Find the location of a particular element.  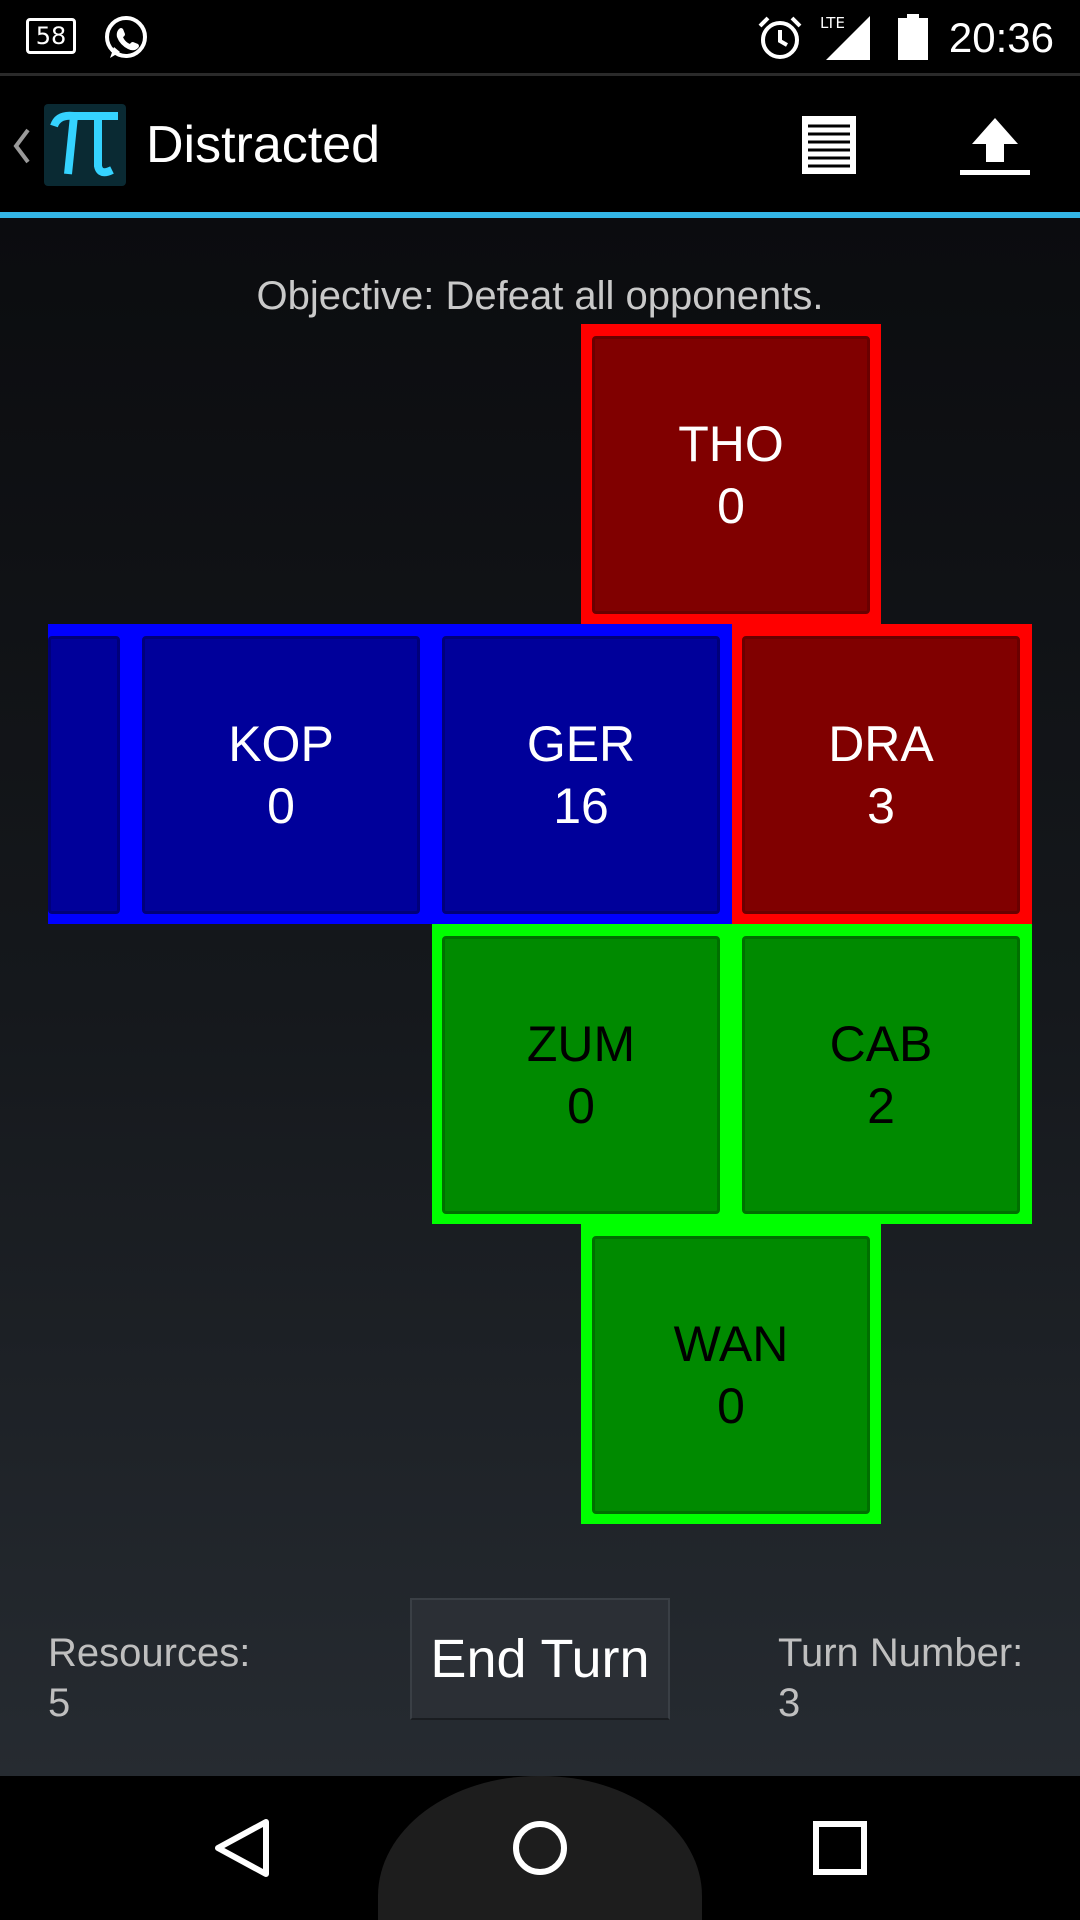

resources-label: Resources: is located at coordinates (149, 1653).